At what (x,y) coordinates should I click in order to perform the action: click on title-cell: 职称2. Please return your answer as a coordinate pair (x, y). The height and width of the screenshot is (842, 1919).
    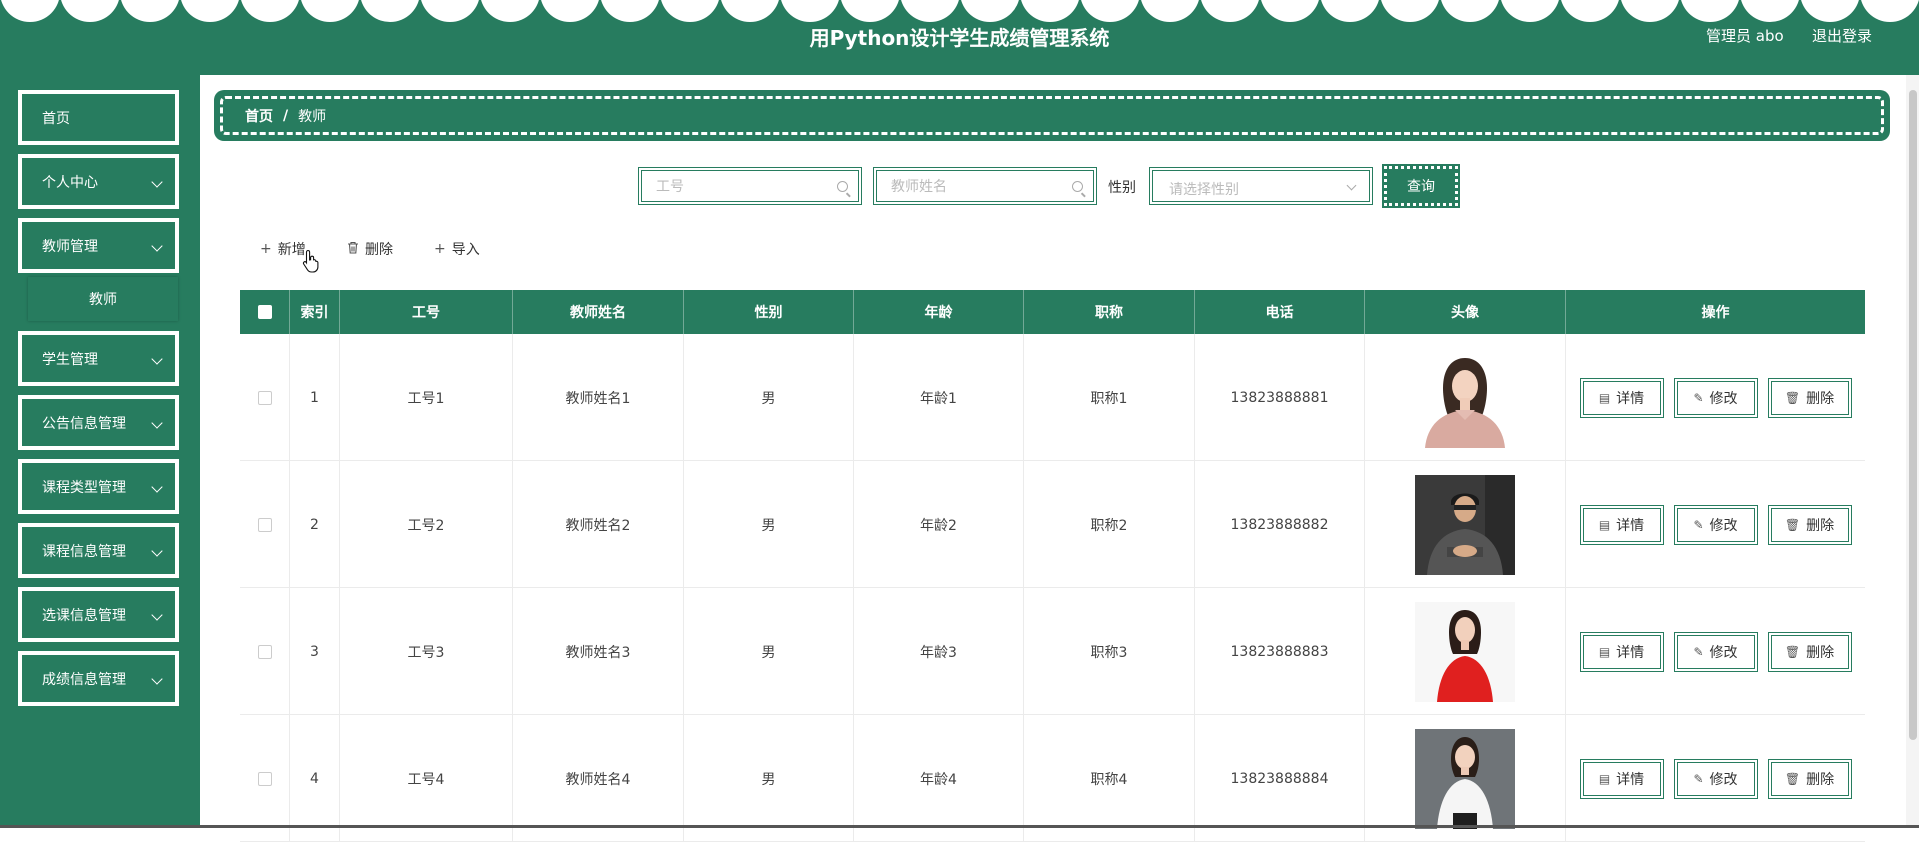
    Looking at the image, I should click on (1109, 524).